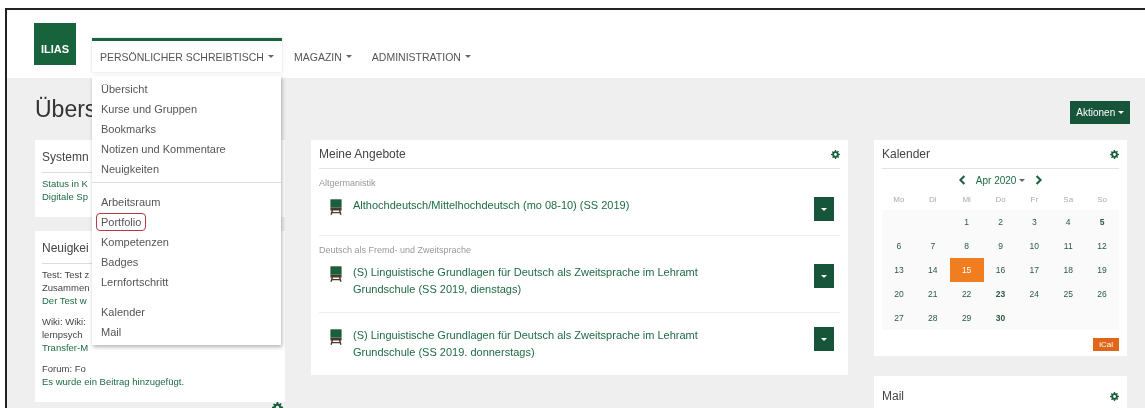 The image size is (1145, 408). Describe the element at coordinates (65, 347) in the screenshot. I see `news-link: Transfer-M` at that location.